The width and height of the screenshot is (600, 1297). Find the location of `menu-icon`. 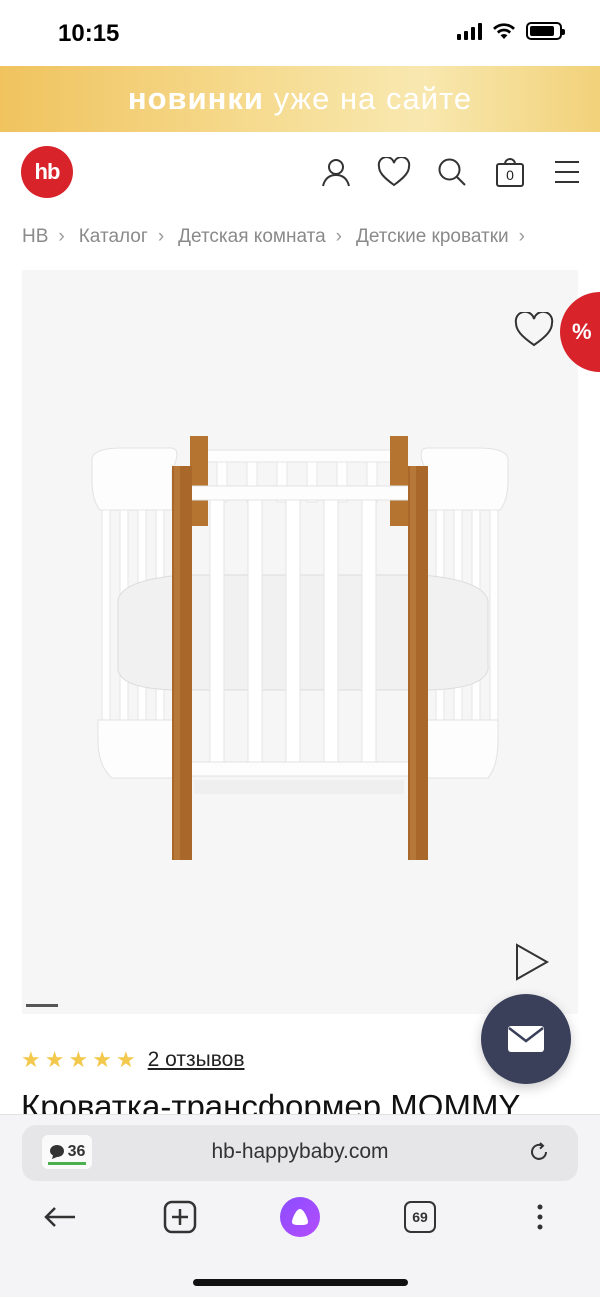

menu-icon is located at coordinates (567, 172).